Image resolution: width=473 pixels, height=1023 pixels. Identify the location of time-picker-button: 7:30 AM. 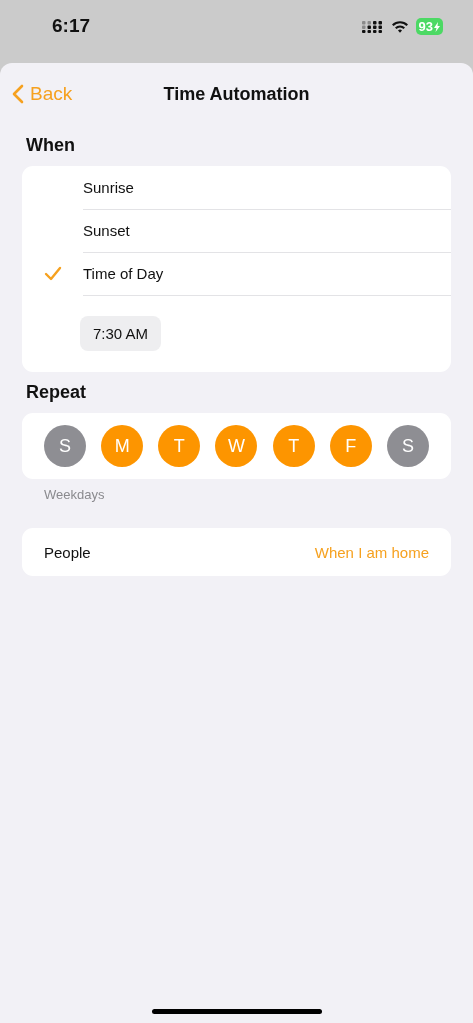
(121, 333).